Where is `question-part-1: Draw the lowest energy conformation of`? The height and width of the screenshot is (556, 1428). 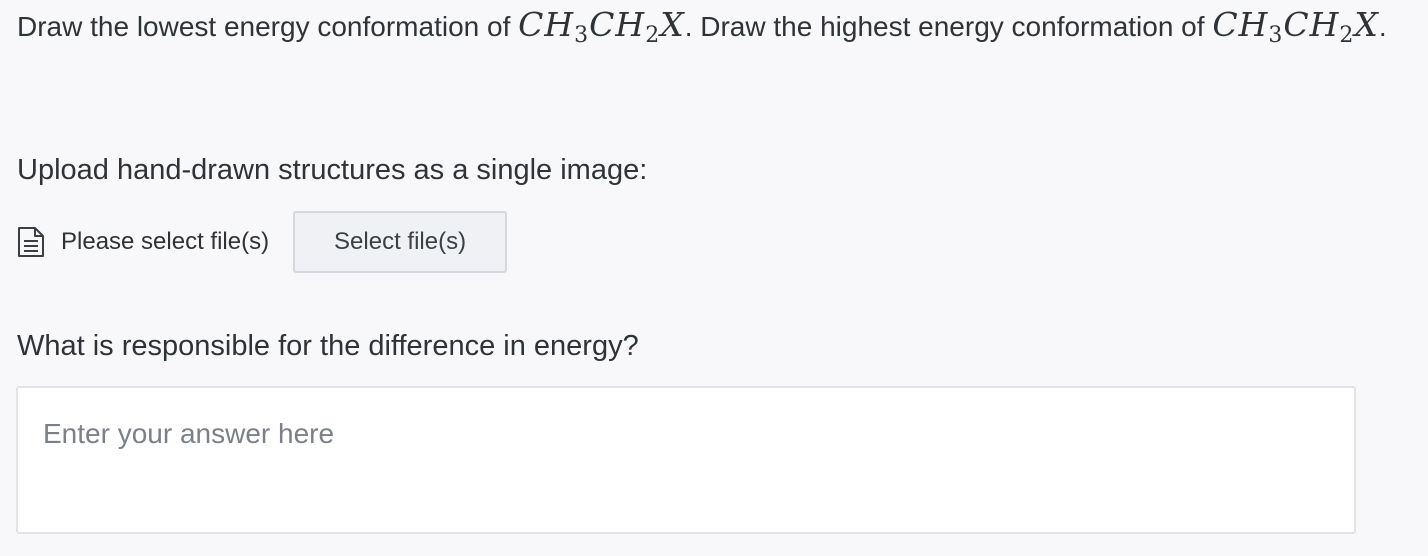 question-part-1: Draw the lowest energy conformation of is located at coordinates (268, 26).